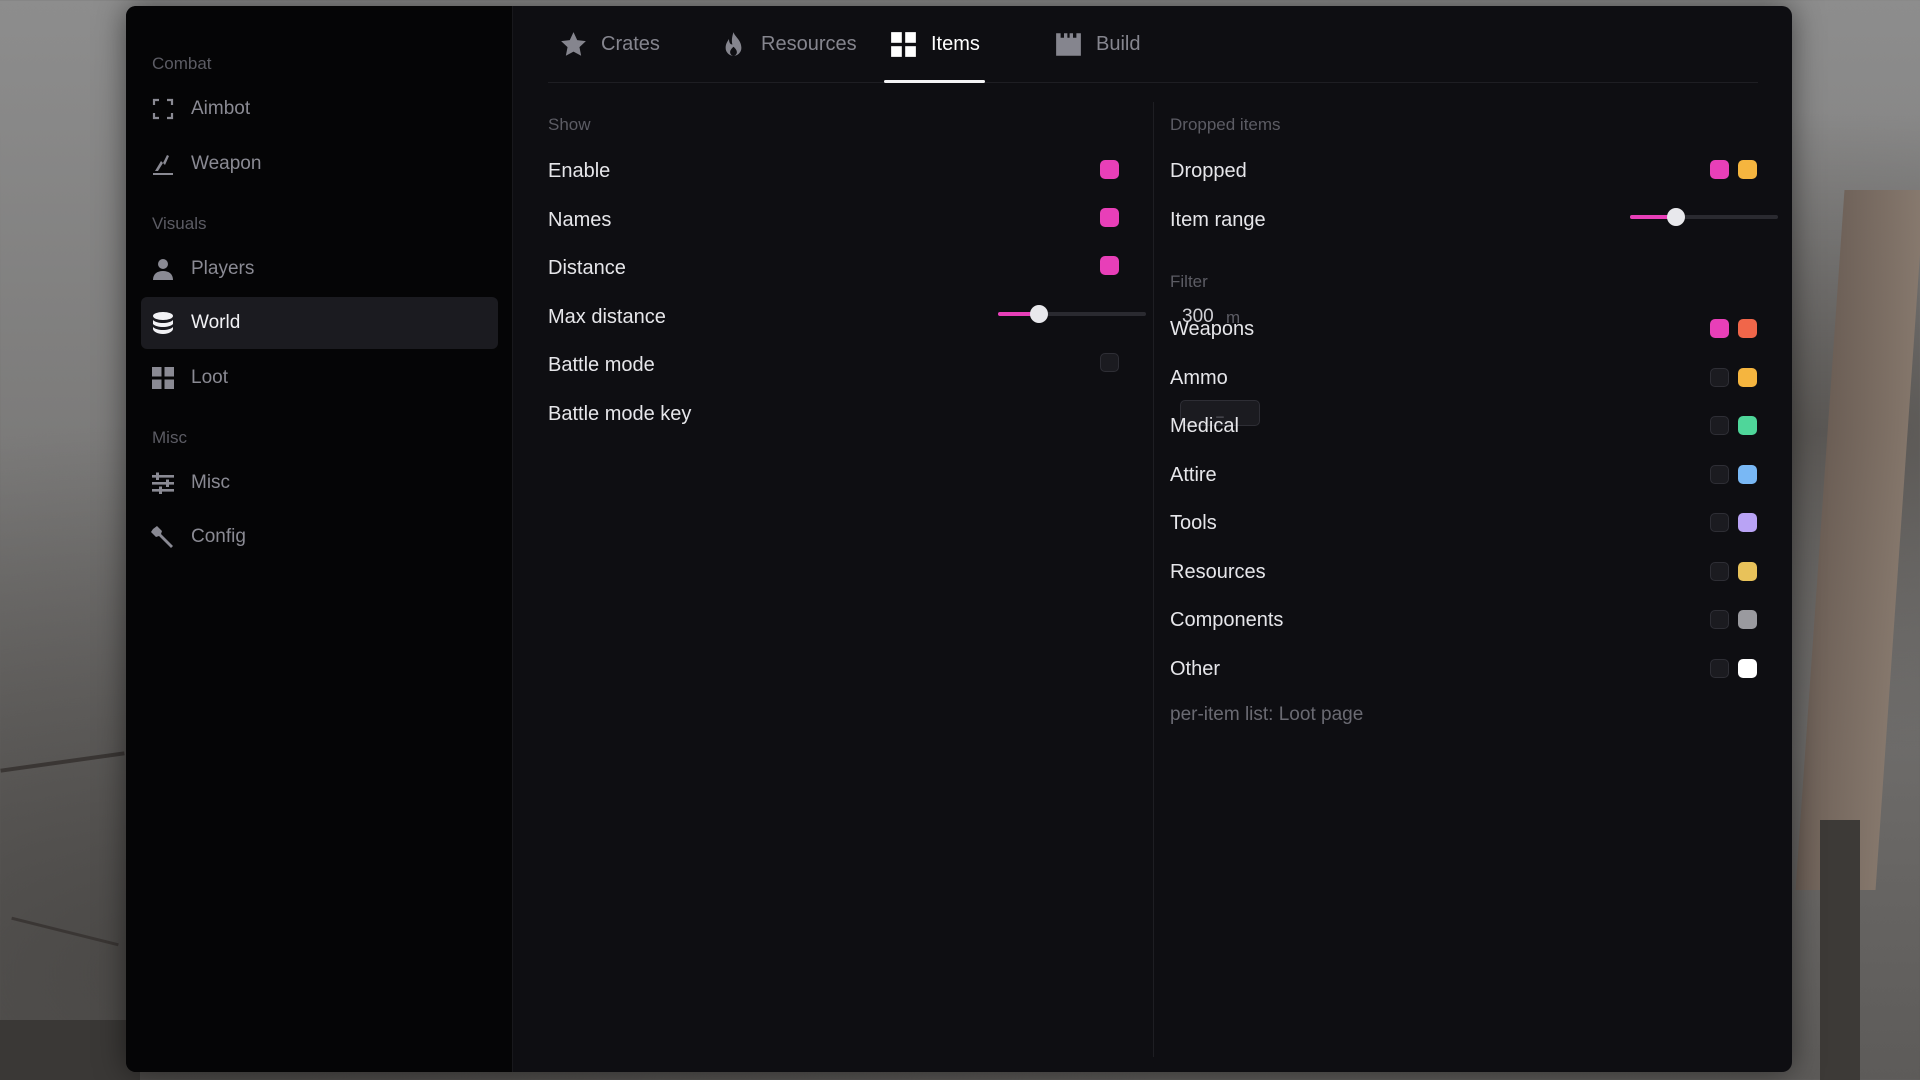 This screenshot has width=1920, height=1080. I want to click on sidebar-item-aimbot: Aimbot, so click(319, 109).